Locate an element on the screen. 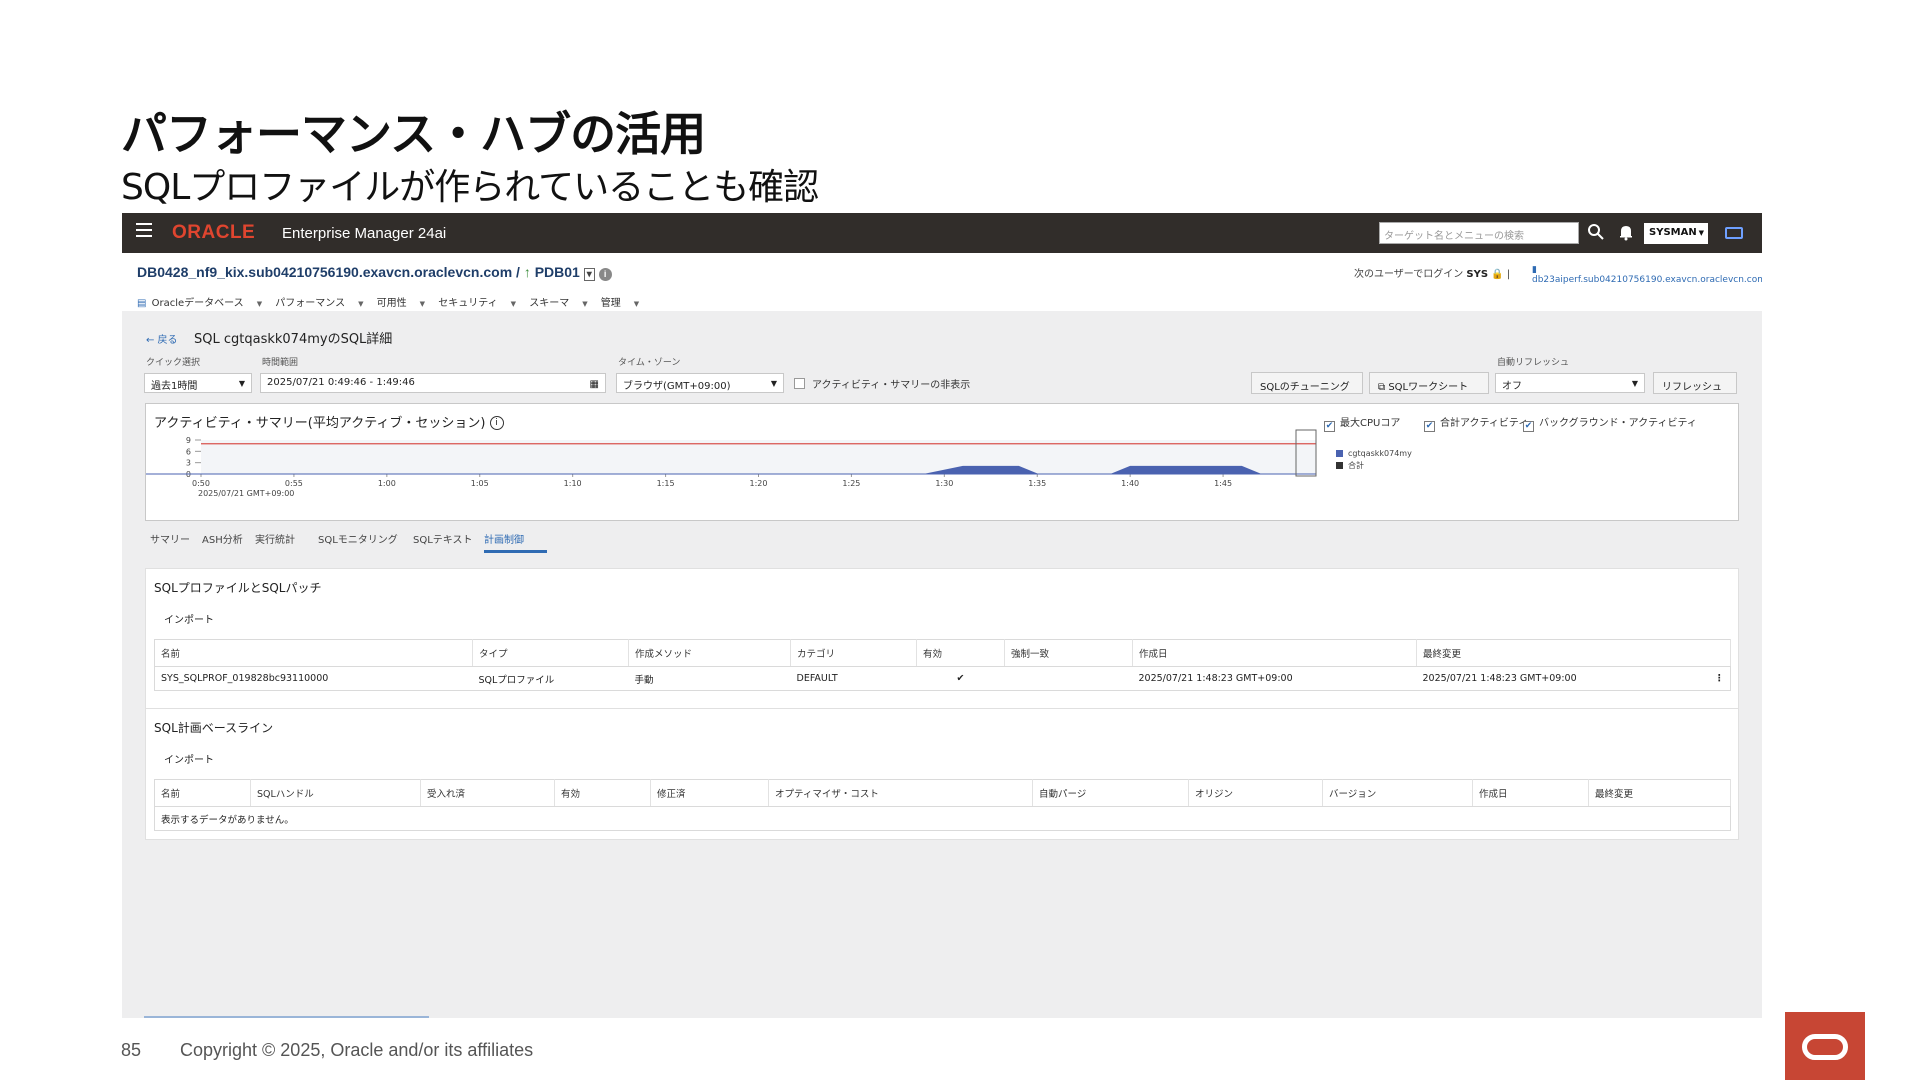  col-sql-handle: SQLハンドル is located at coordinates (335, 793).